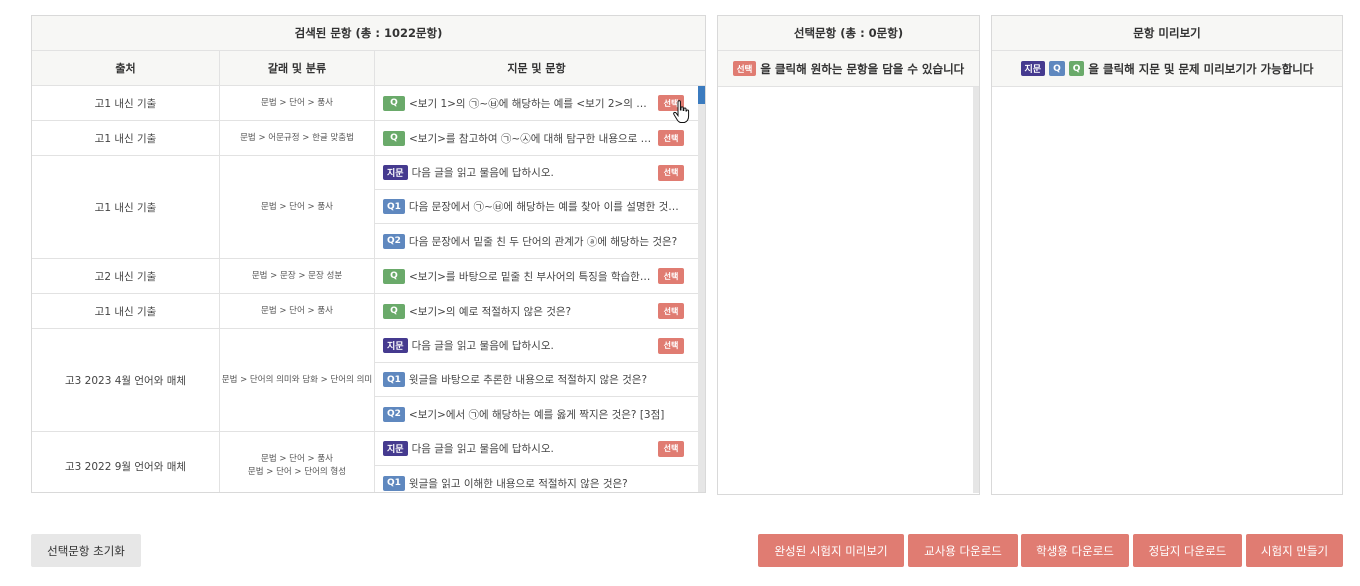 The width and height of the screenshot is (1360, 586). What do you see at coordinates (1057, 68) in the screenshot?
I see `question-badge-blue: Q` at bounding box center [1057, 68].